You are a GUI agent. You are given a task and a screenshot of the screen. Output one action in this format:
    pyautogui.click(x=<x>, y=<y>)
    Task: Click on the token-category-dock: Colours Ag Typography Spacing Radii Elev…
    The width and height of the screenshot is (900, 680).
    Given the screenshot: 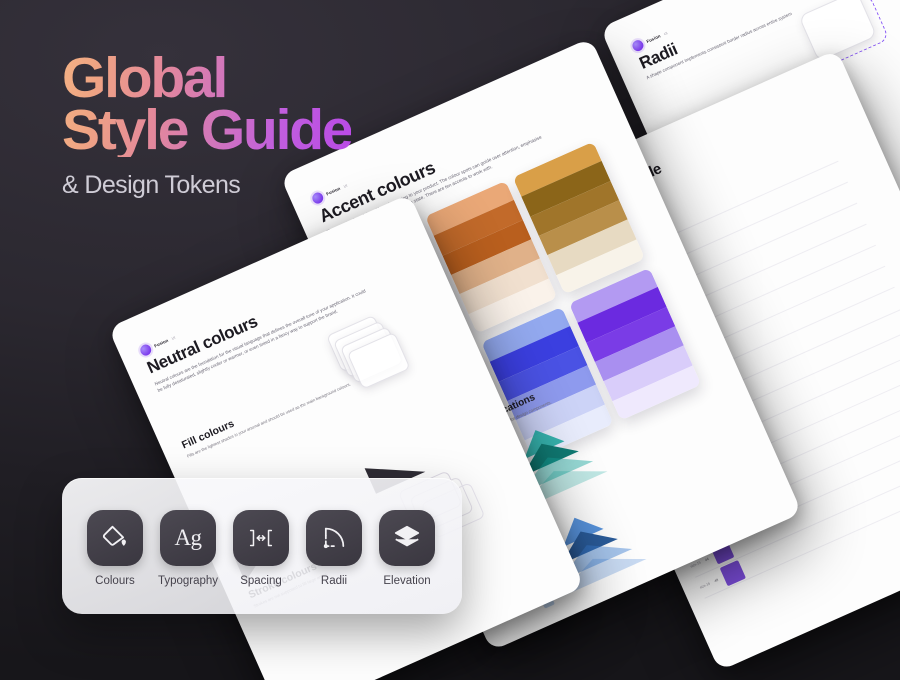 What is the action you would take?
    pyautogui.click(x=262, y=546)
    